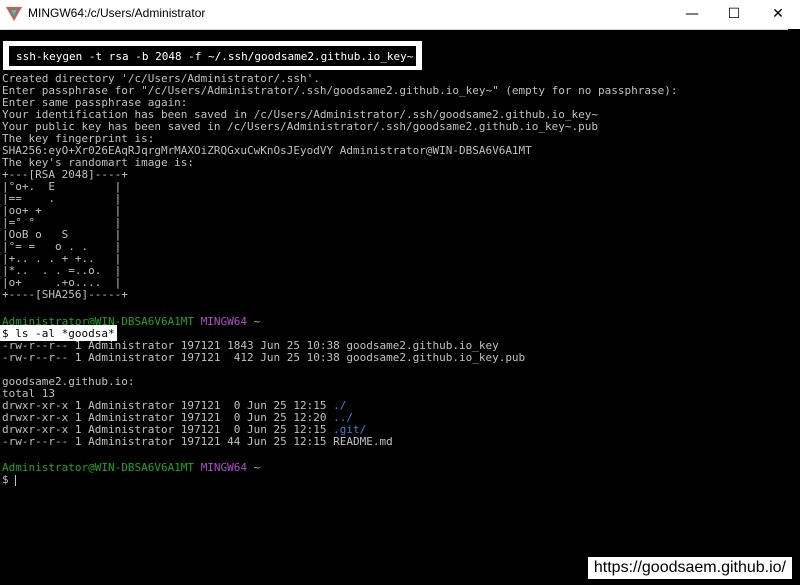 The width and height of the screenshot is (800, 585). I want to click on highlight-command-2: $ ls -al *goodsa*, so click(58, 333).